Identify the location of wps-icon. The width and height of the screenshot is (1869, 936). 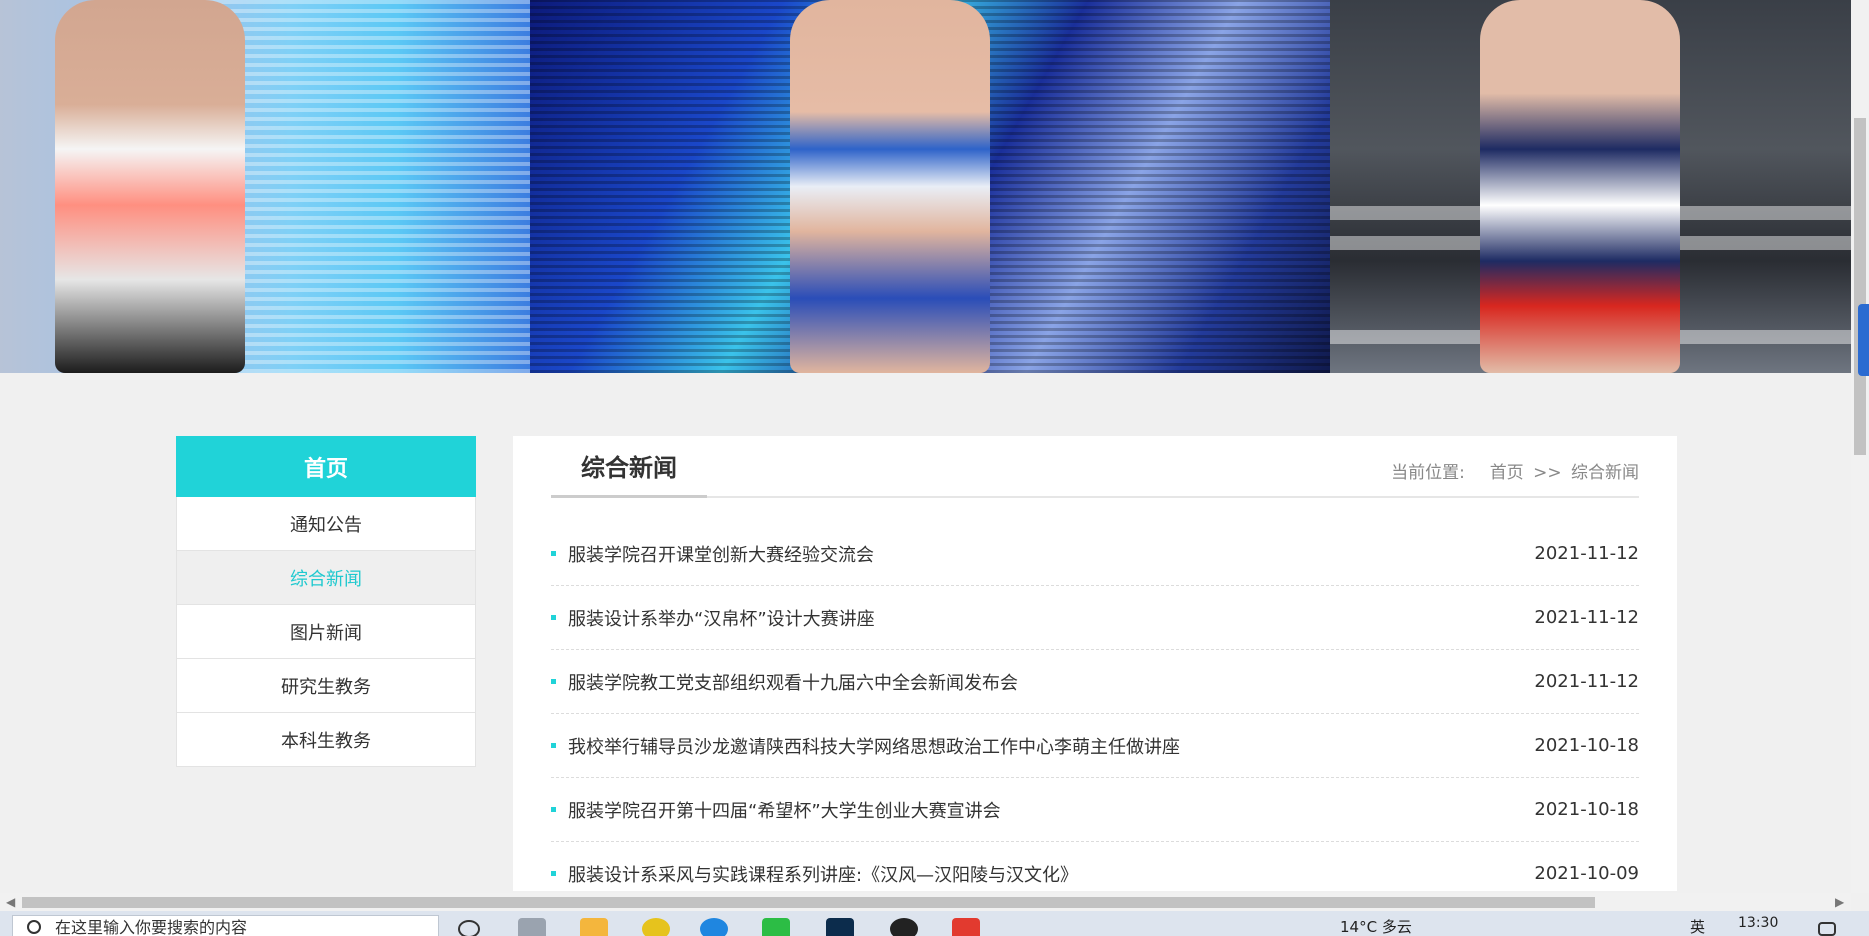
(966, 927).